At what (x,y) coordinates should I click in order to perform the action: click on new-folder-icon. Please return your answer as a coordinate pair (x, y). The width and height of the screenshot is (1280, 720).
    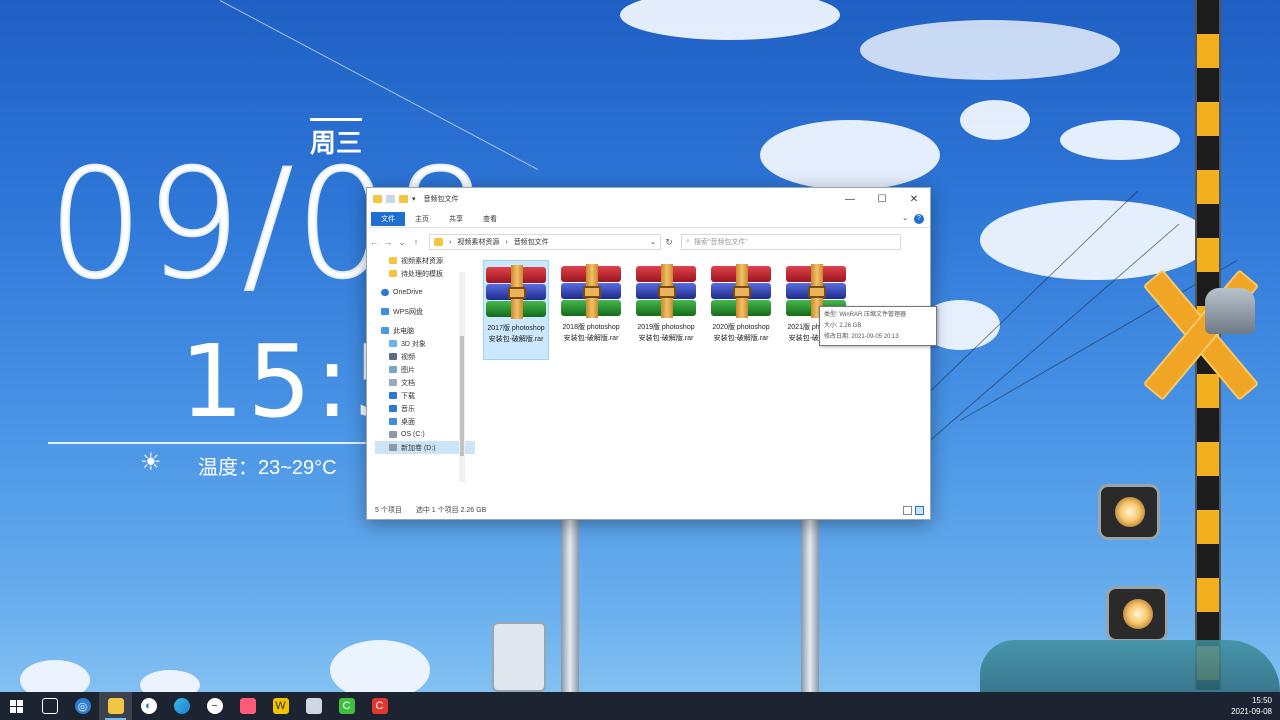
    Looking at the image, I should click on (403, 199).